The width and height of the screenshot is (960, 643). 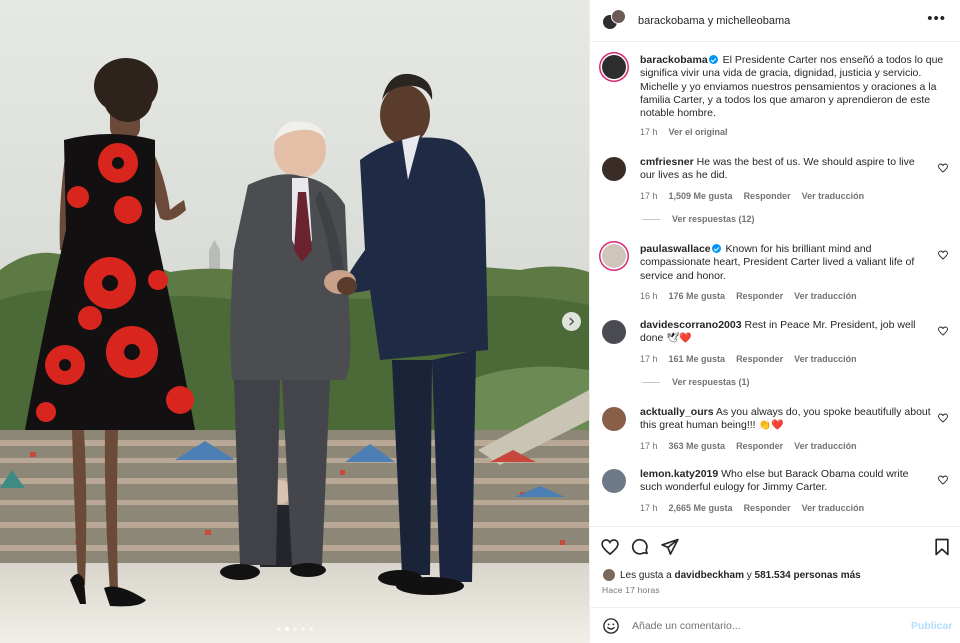 What do you see at coordinates (649, 295) in the screenshot?
I see `comment-age: 16 h` at bounding box center [649, 295].